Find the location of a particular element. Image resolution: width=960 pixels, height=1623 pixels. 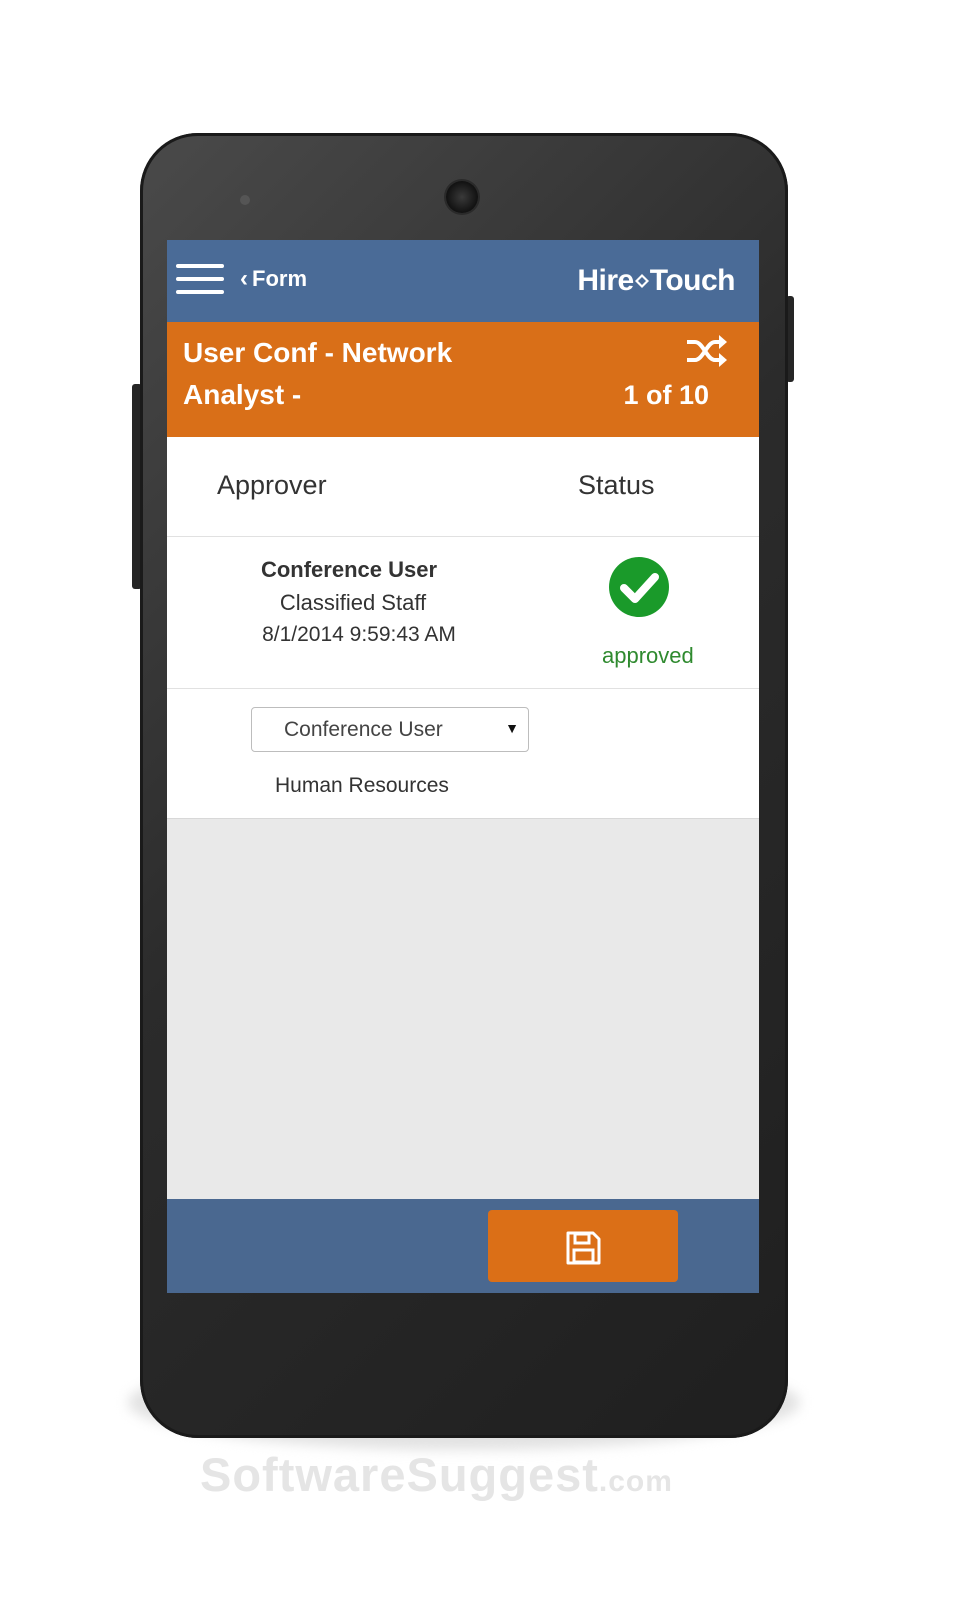

column-header-status: Status is located at coordinates (616, 485).